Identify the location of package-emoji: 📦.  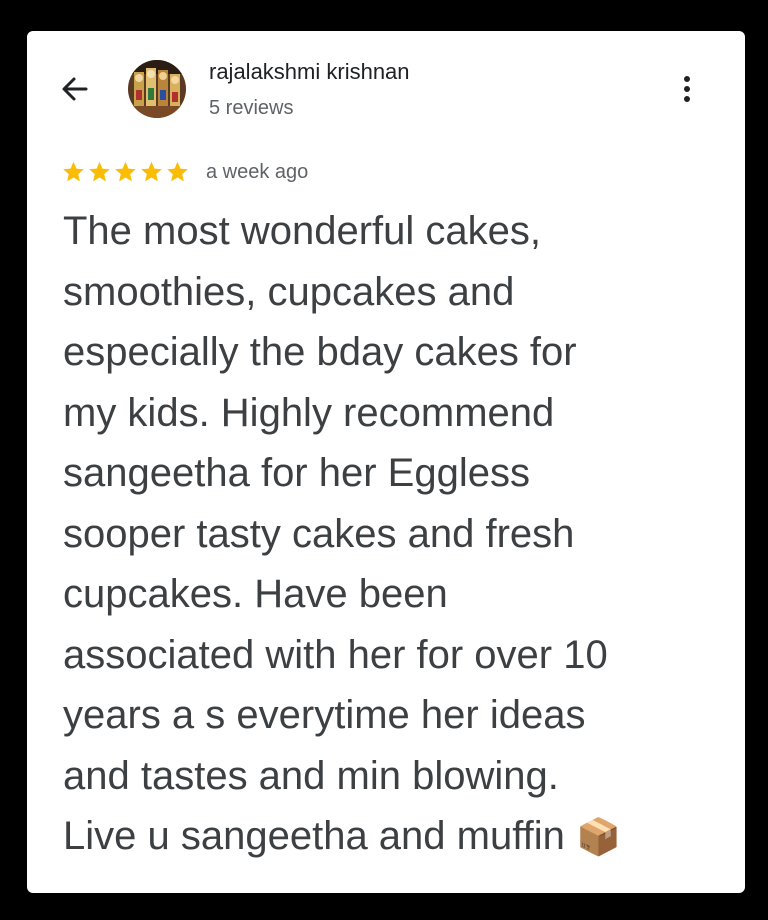
(598, 837).